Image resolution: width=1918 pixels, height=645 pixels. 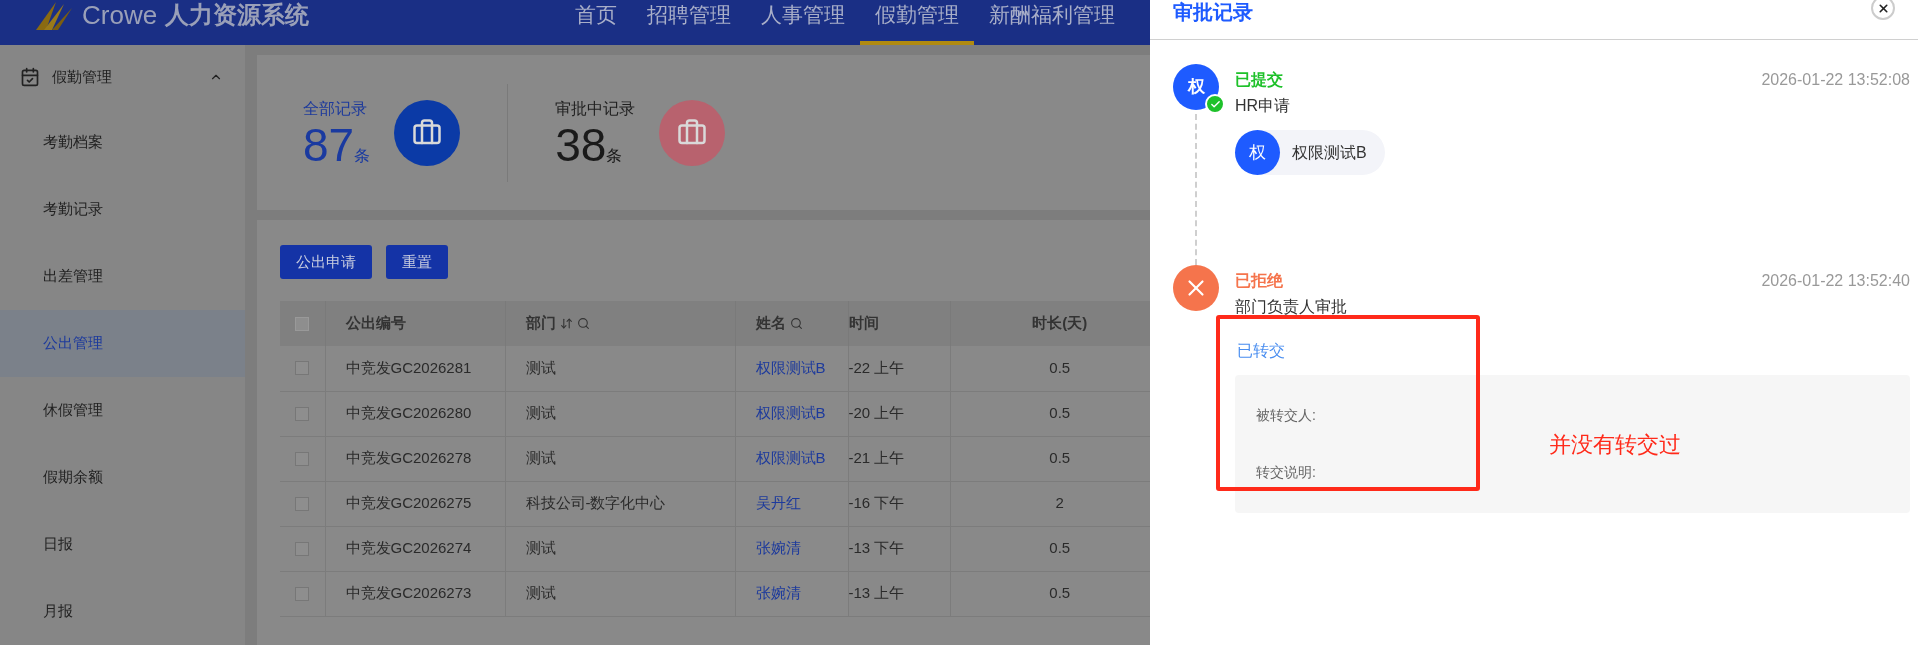 I want to click on field-label: 被转交人:, so click(x=1286, y=415).